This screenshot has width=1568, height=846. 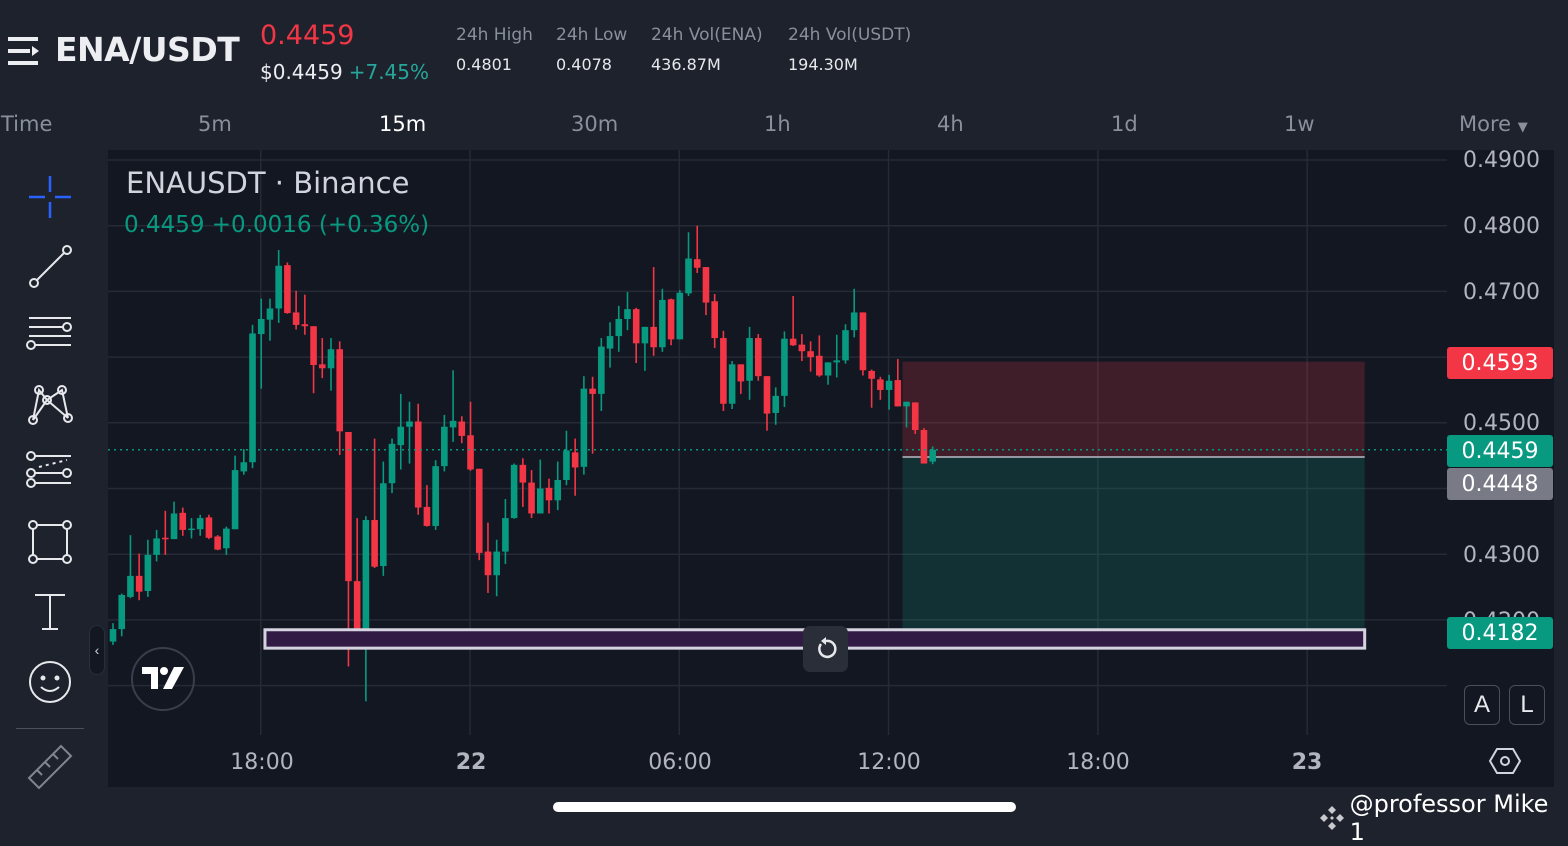 What do you see at coordinates (1500, 633) in the screenshot?
I see `take-profit-price-label: 0.4182` at bounding box center [1500, 633].